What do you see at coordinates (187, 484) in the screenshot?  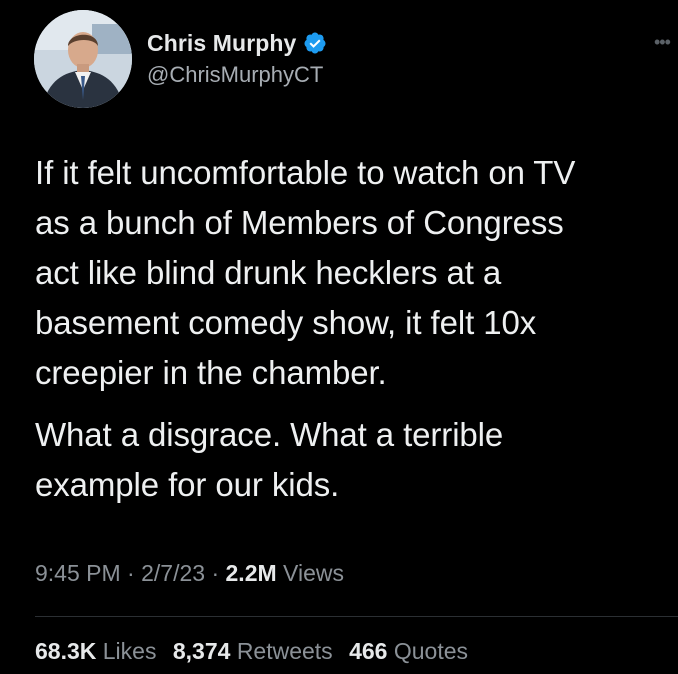 I see `text-line: example for our kids.` at bounding box center [187, 484].